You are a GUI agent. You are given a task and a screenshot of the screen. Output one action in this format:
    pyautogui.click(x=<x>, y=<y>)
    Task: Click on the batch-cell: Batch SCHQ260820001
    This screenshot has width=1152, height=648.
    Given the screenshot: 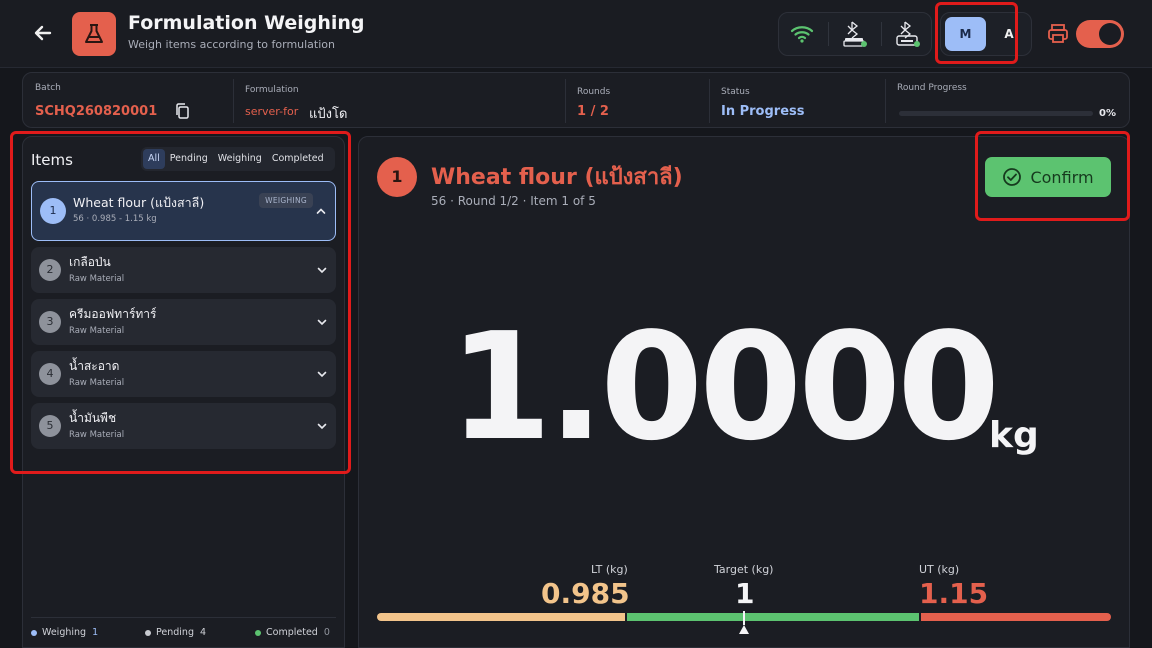 What is the action you would take?
    pyautogui.click(x=133, y=101)
    